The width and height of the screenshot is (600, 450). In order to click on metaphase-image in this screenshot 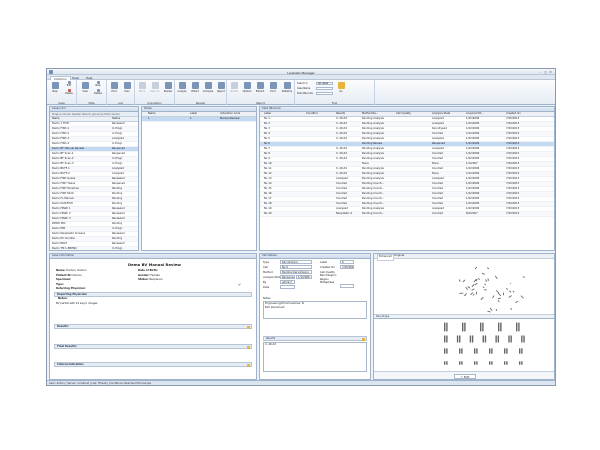, I will do `click(464, 286)`.